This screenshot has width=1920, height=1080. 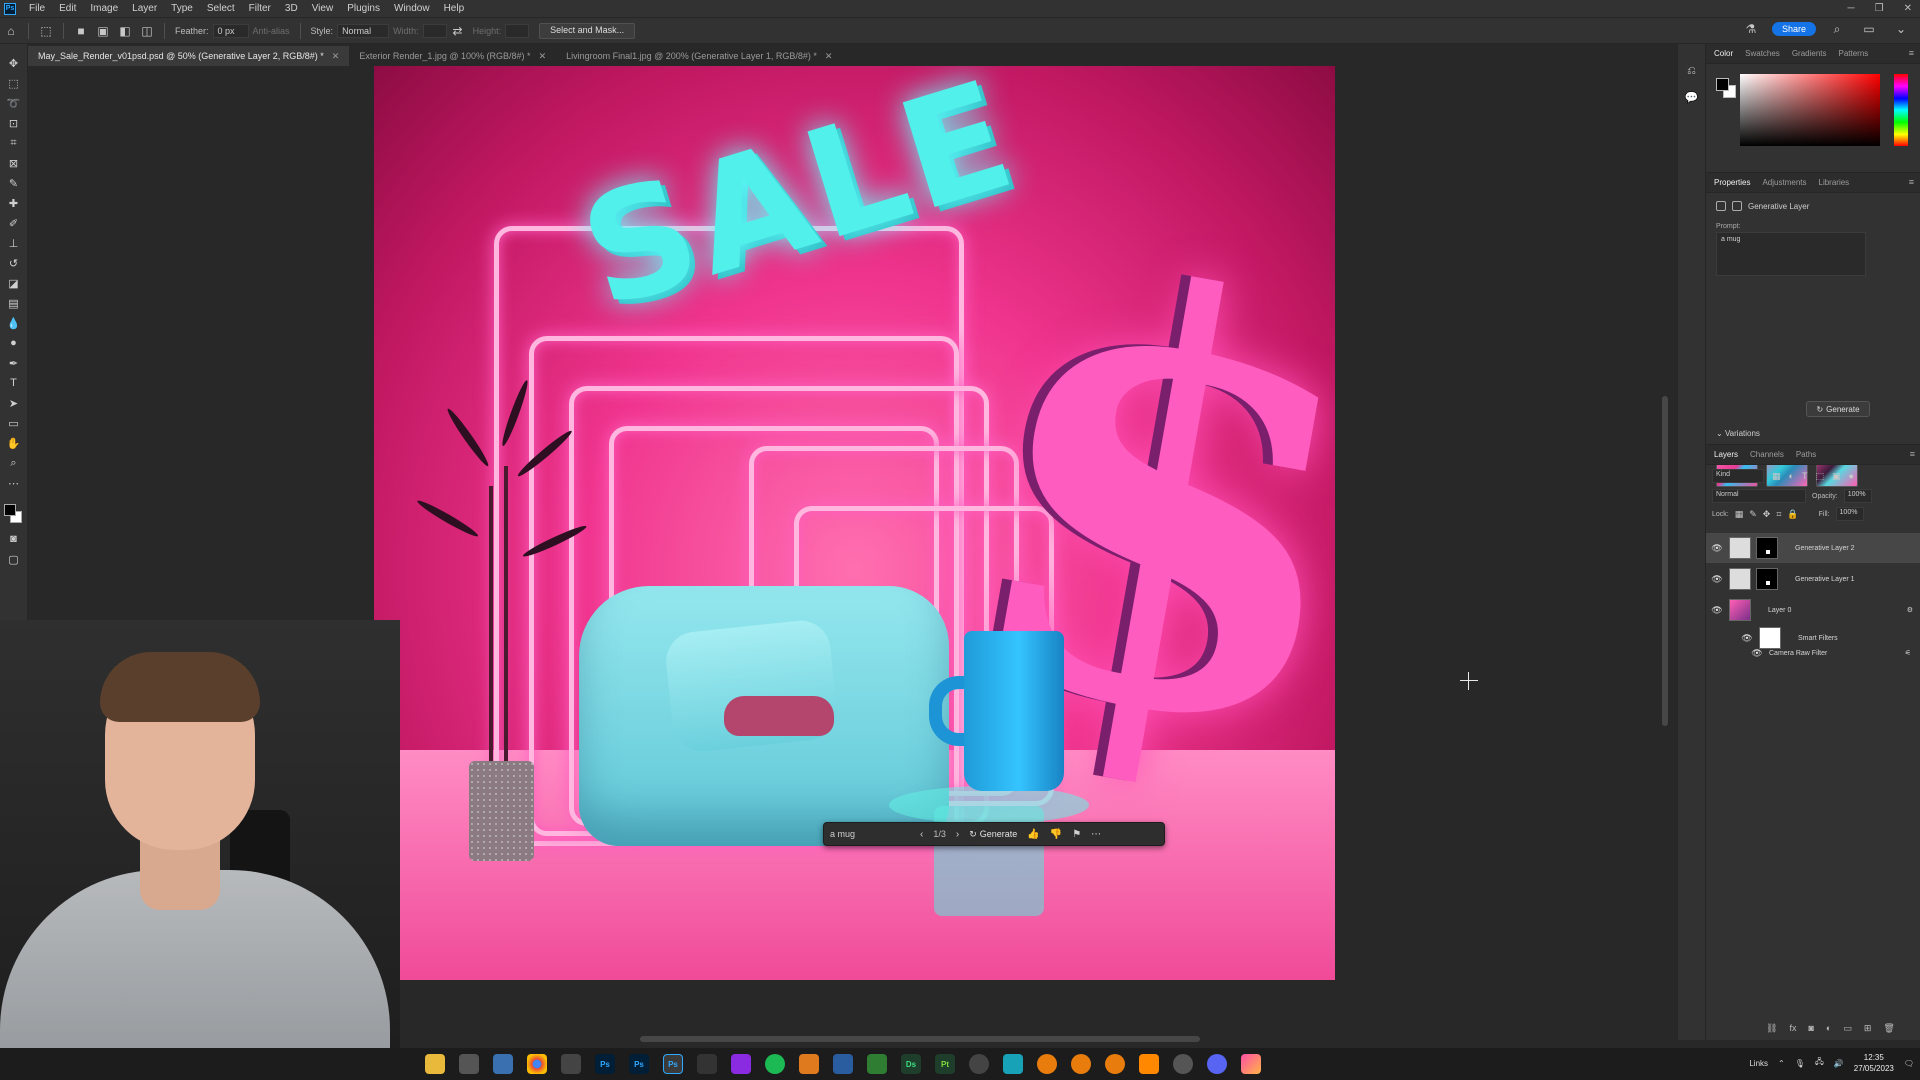 What do you see at coordinates (1888, 1028) in the screenshot?
I see `delete-layer-icon: 🗑` at bounding box center [1888, 1028].